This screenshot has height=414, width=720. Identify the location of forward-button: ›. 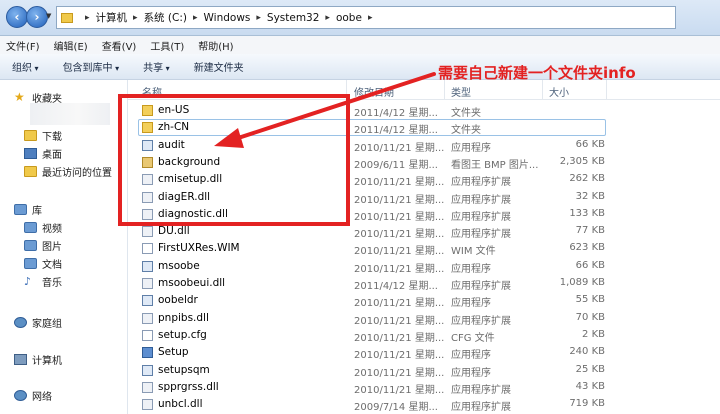
(37, 17).